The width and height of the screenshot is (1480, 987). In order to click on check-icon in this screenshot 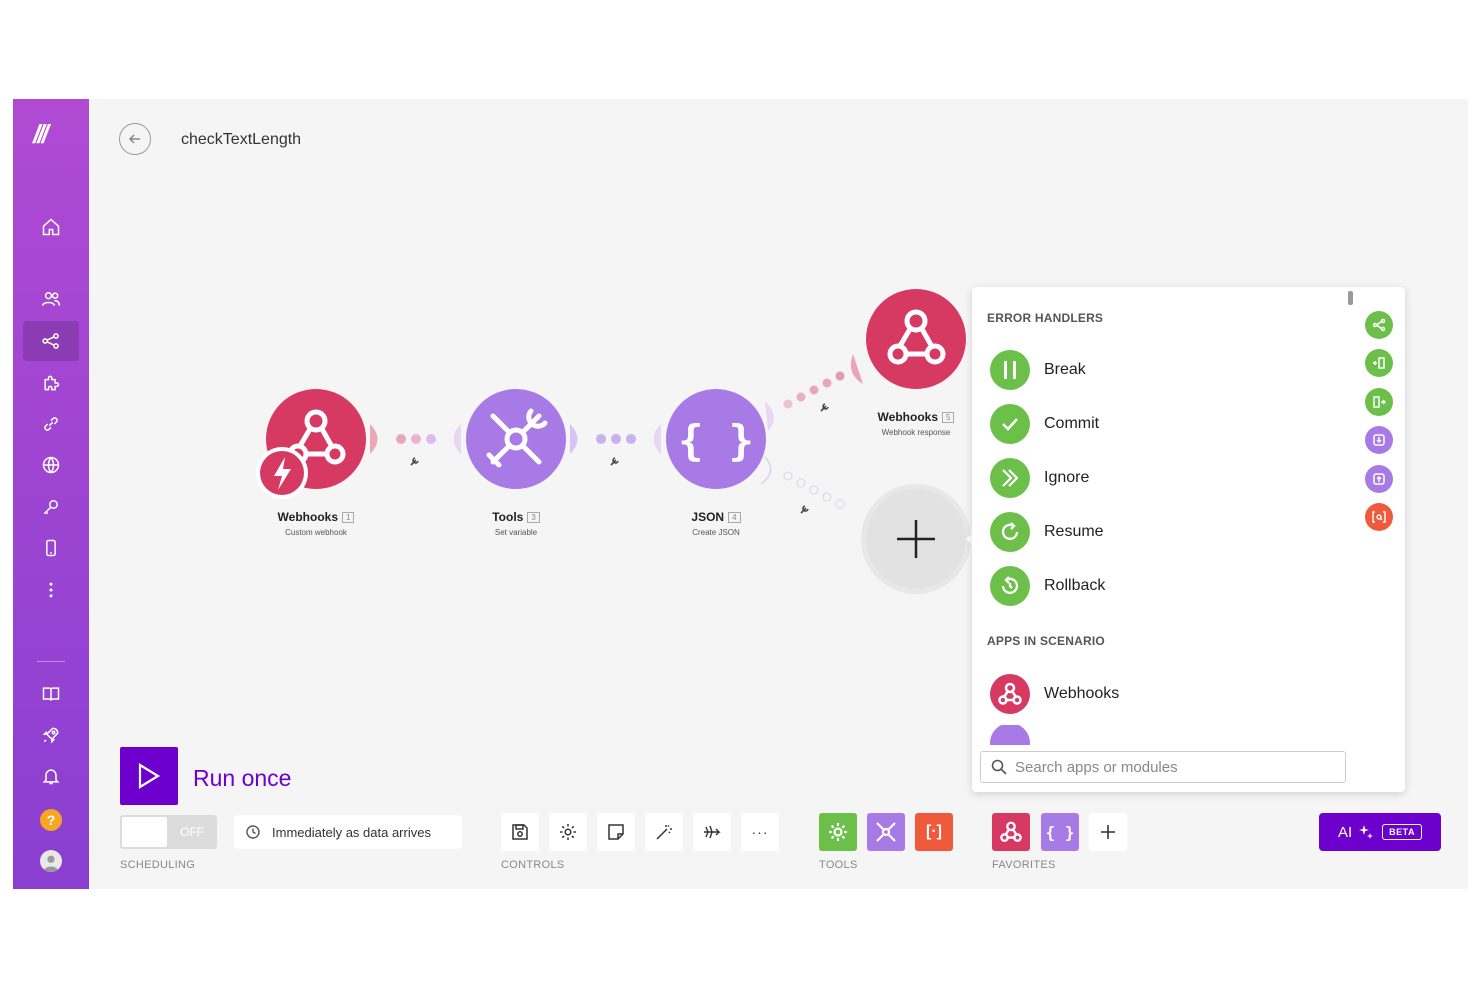, I will do `click(1010, 424)`.